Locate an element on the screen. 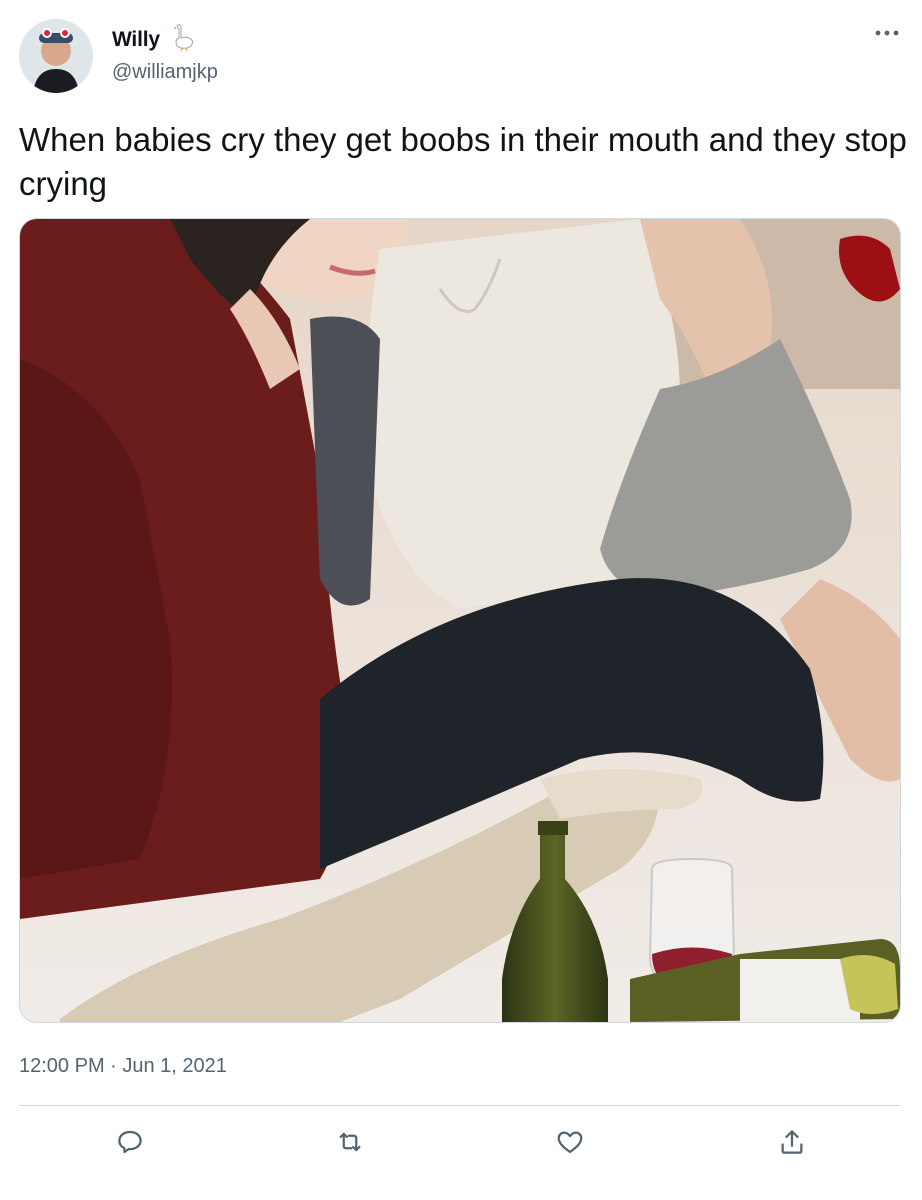 This screenshot has height=1200, width=922. share-icon is located at coordinates (792, 1144).